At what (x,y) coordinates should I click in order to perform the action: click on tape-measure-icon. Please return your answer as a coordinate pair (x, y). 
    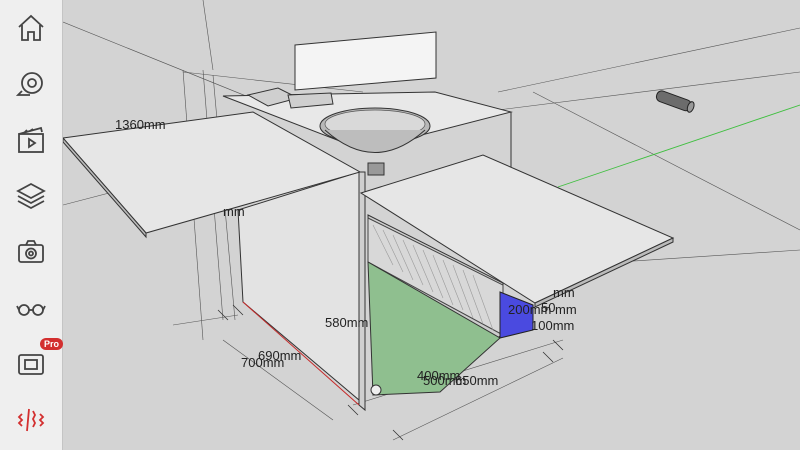
    Looking at the image, I should click on (31, 84).